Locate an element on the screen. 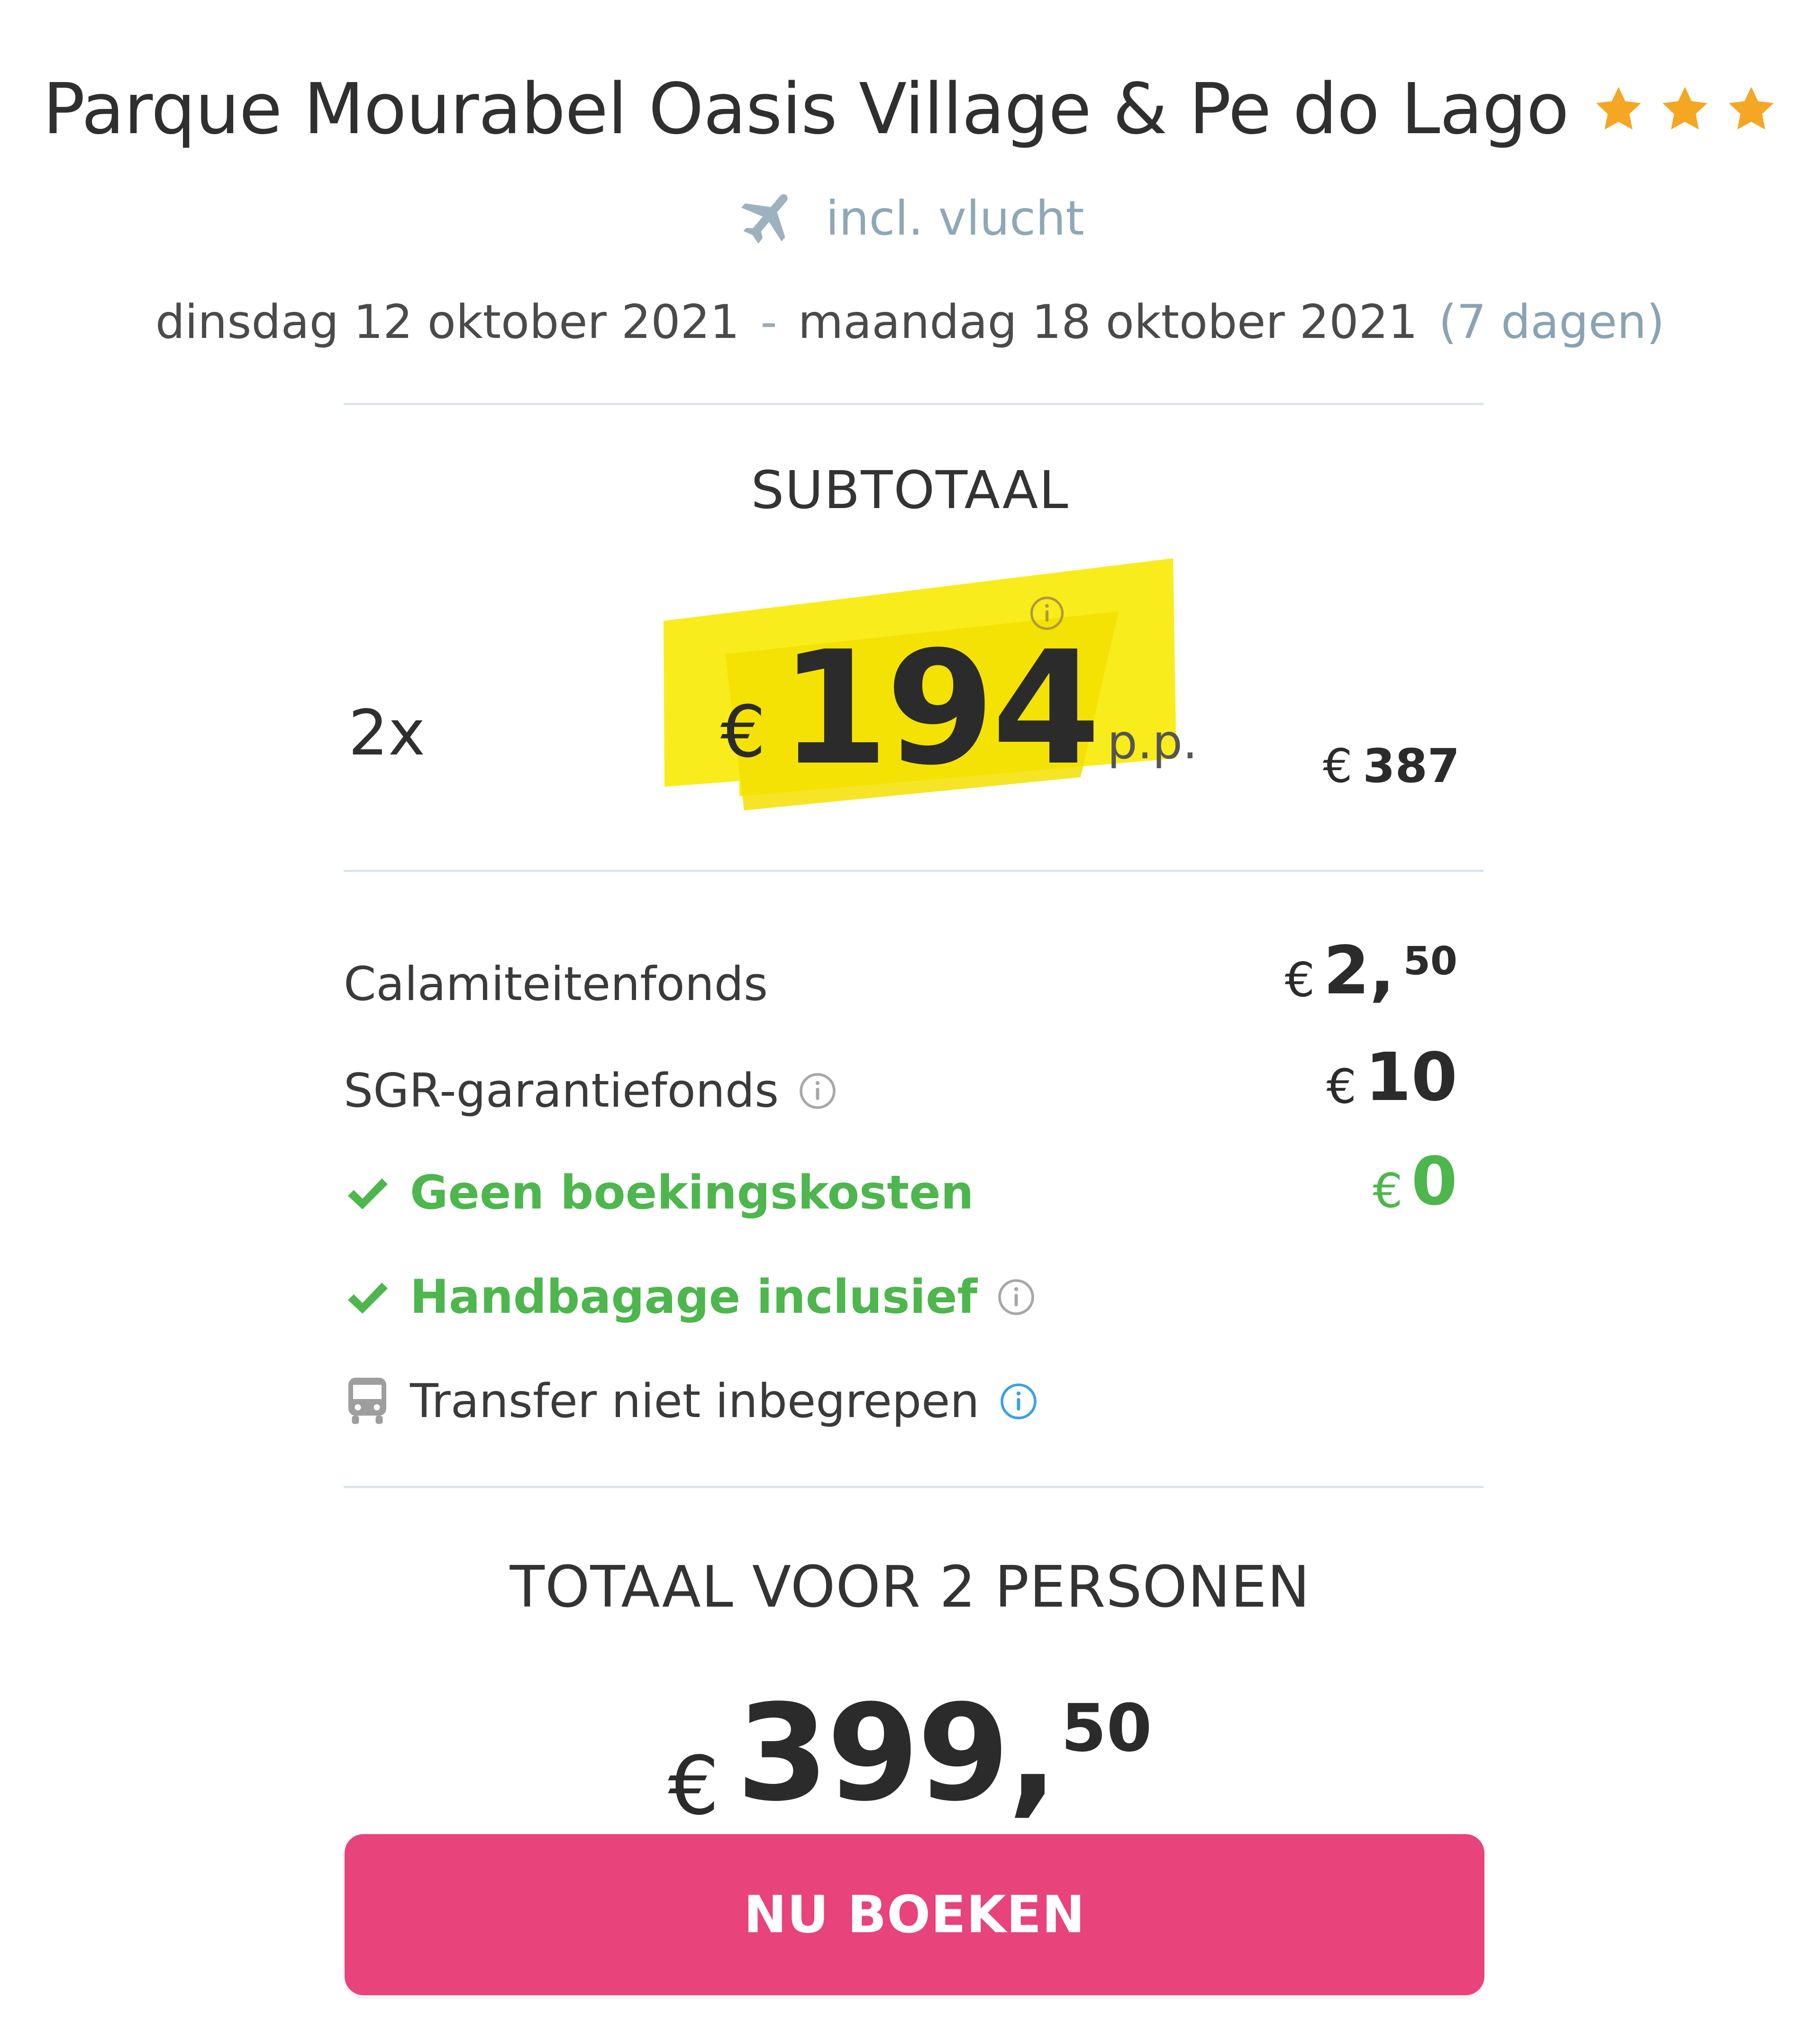 This screenshot has width=1820, height=2036. sgr-garantiefonds-amount: € 10 is located at coordinates (1392, 1078).